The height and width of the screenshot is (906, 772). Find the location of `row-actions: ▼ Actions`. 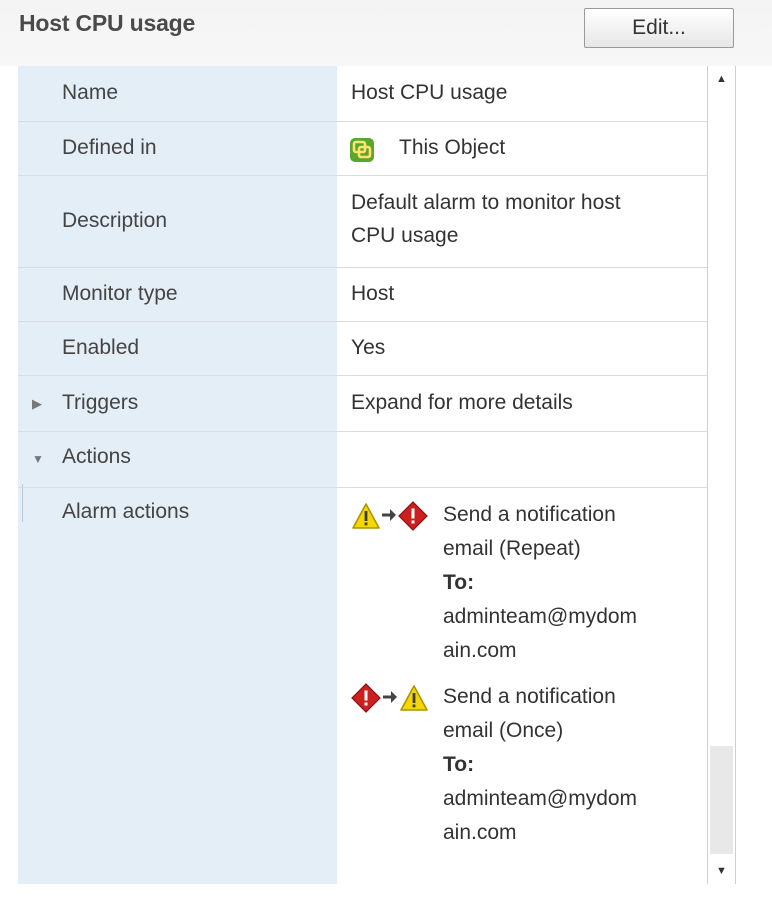

row-actions: ▼ Actions is located at coordinates (362, 460).